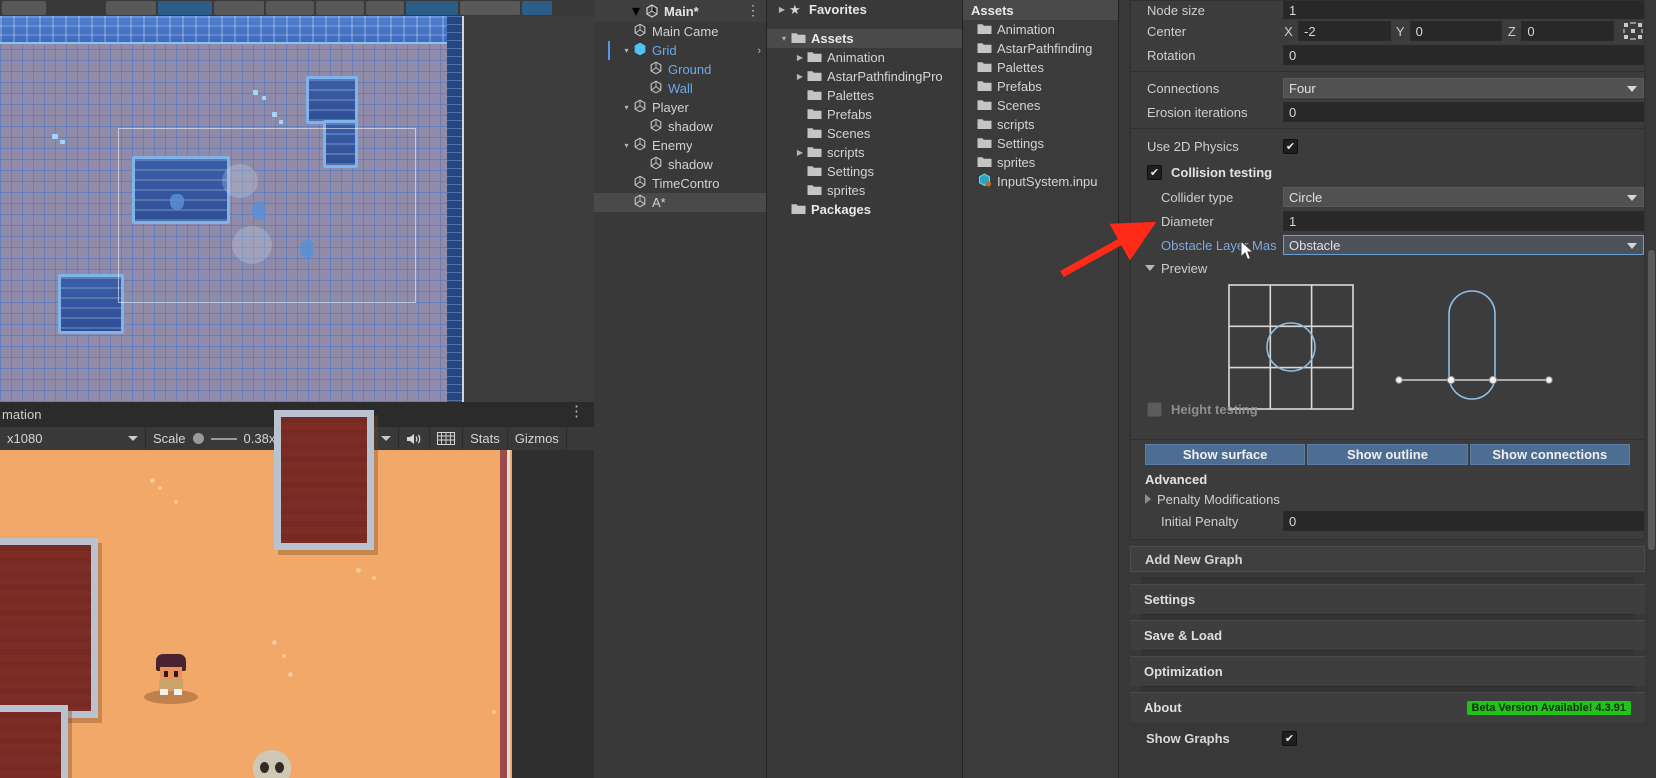 This screenshot has height=778, width=1656. Describe the element at coordinates (239, 8) in the screenshot. I see `scene-tool-rotate` at that location.